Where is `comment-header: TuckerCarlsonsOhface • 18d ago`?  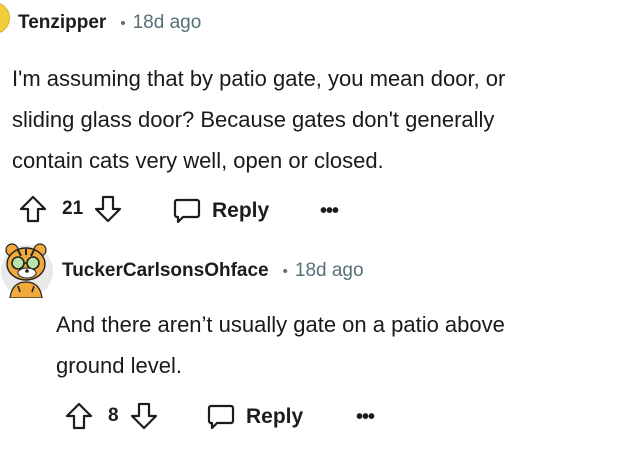
comment-header: TuckerCarlsonsOhface • 18d ago is located at coordinates (213, 271).